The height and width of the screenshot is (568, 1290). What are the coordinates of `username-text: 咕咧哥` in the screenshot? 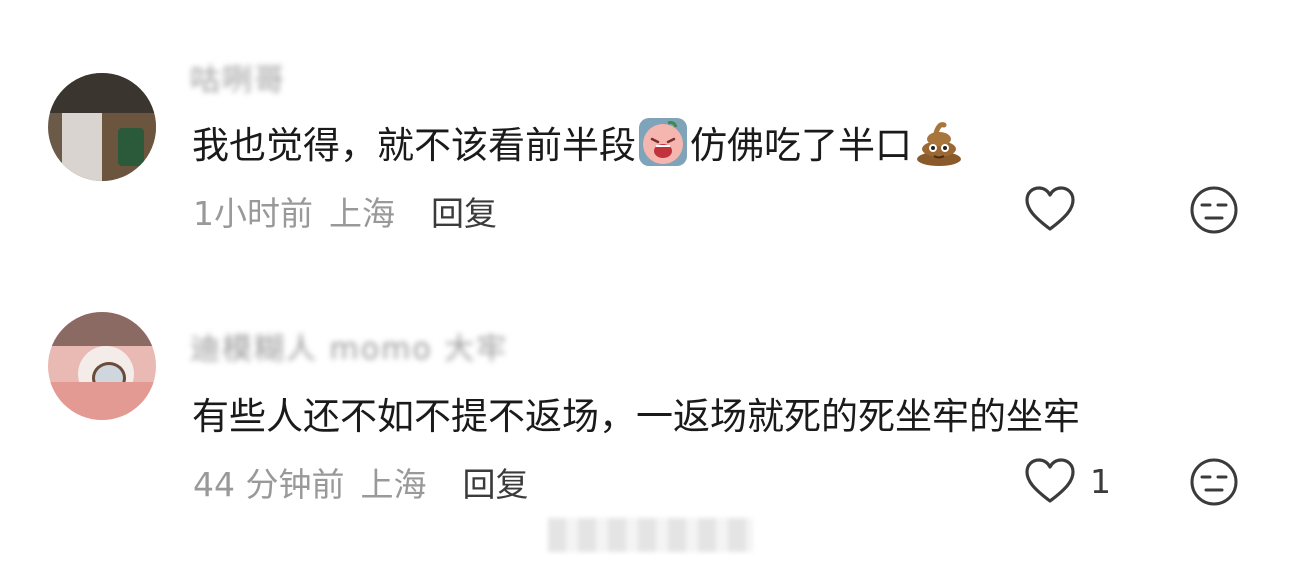 It's located at (238, 80).